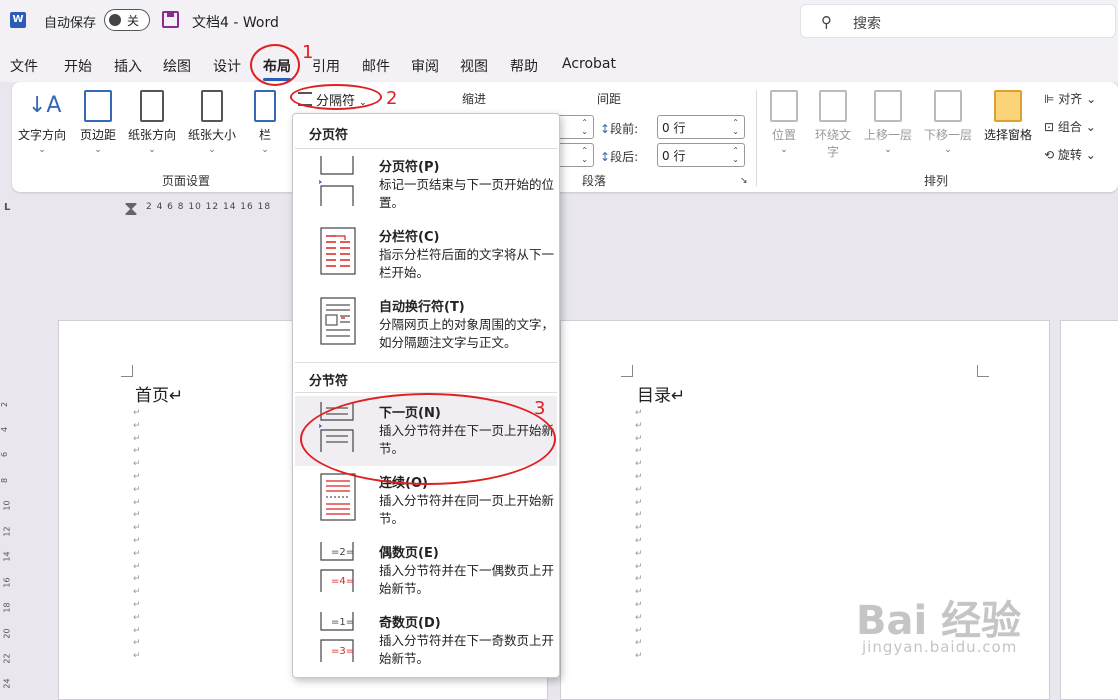 The image size is (1118, 700). I want to click on wrap-text-button: 环绕文字, so click(833, 125).